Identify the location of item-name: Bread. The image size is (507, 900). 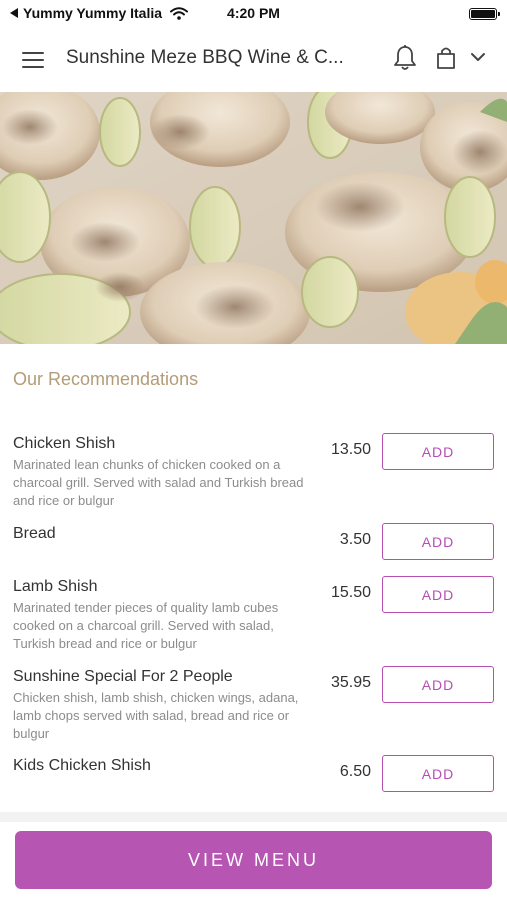
(34, 533).